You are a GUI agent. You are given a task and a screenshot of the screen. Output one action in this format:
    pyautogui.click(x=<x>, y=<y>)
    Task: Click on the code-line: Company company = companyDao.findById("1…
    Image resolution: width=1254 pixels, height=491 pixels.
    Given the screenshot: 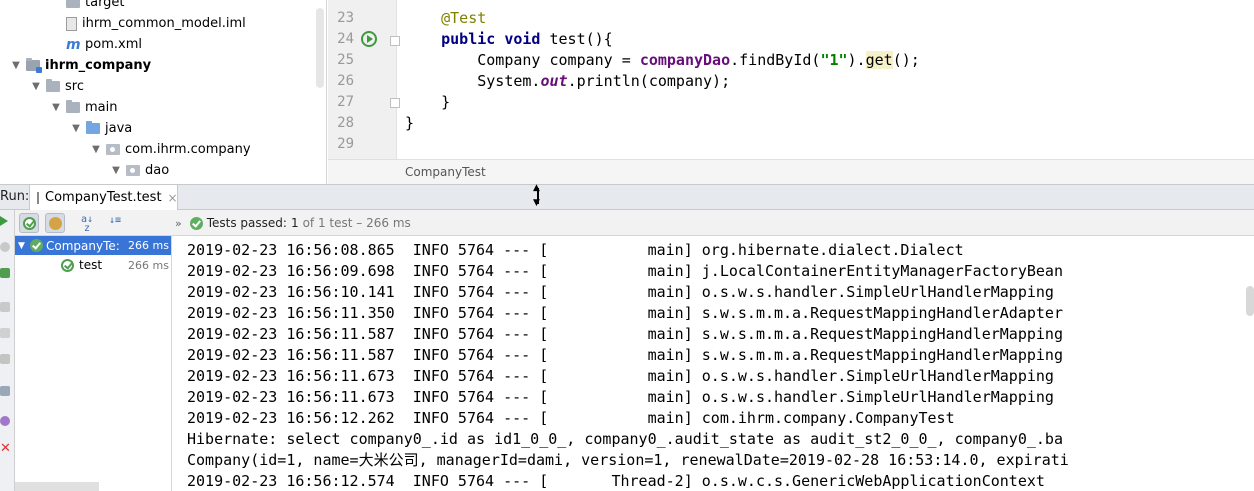 What is the action you would take?
    pyautogui.click(x=662, y=60)
    